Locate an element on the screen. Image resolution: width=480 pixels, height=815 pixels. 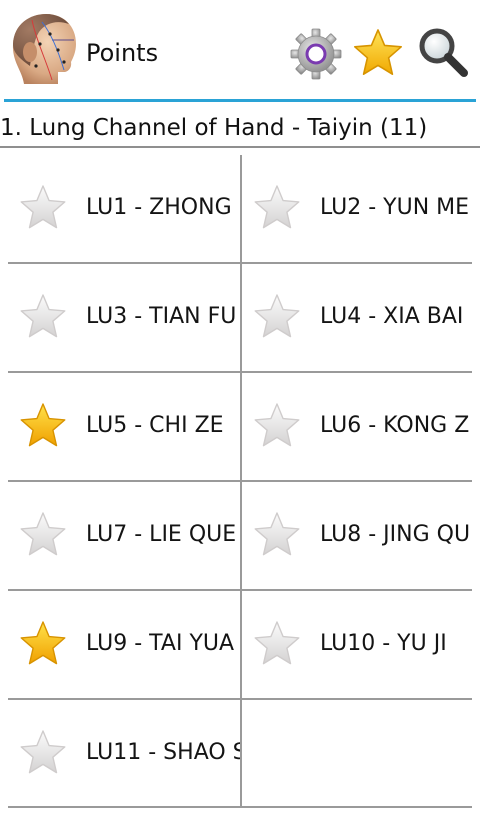
point-label: LU2 - YUN ME is located at coordinates (395, 207).